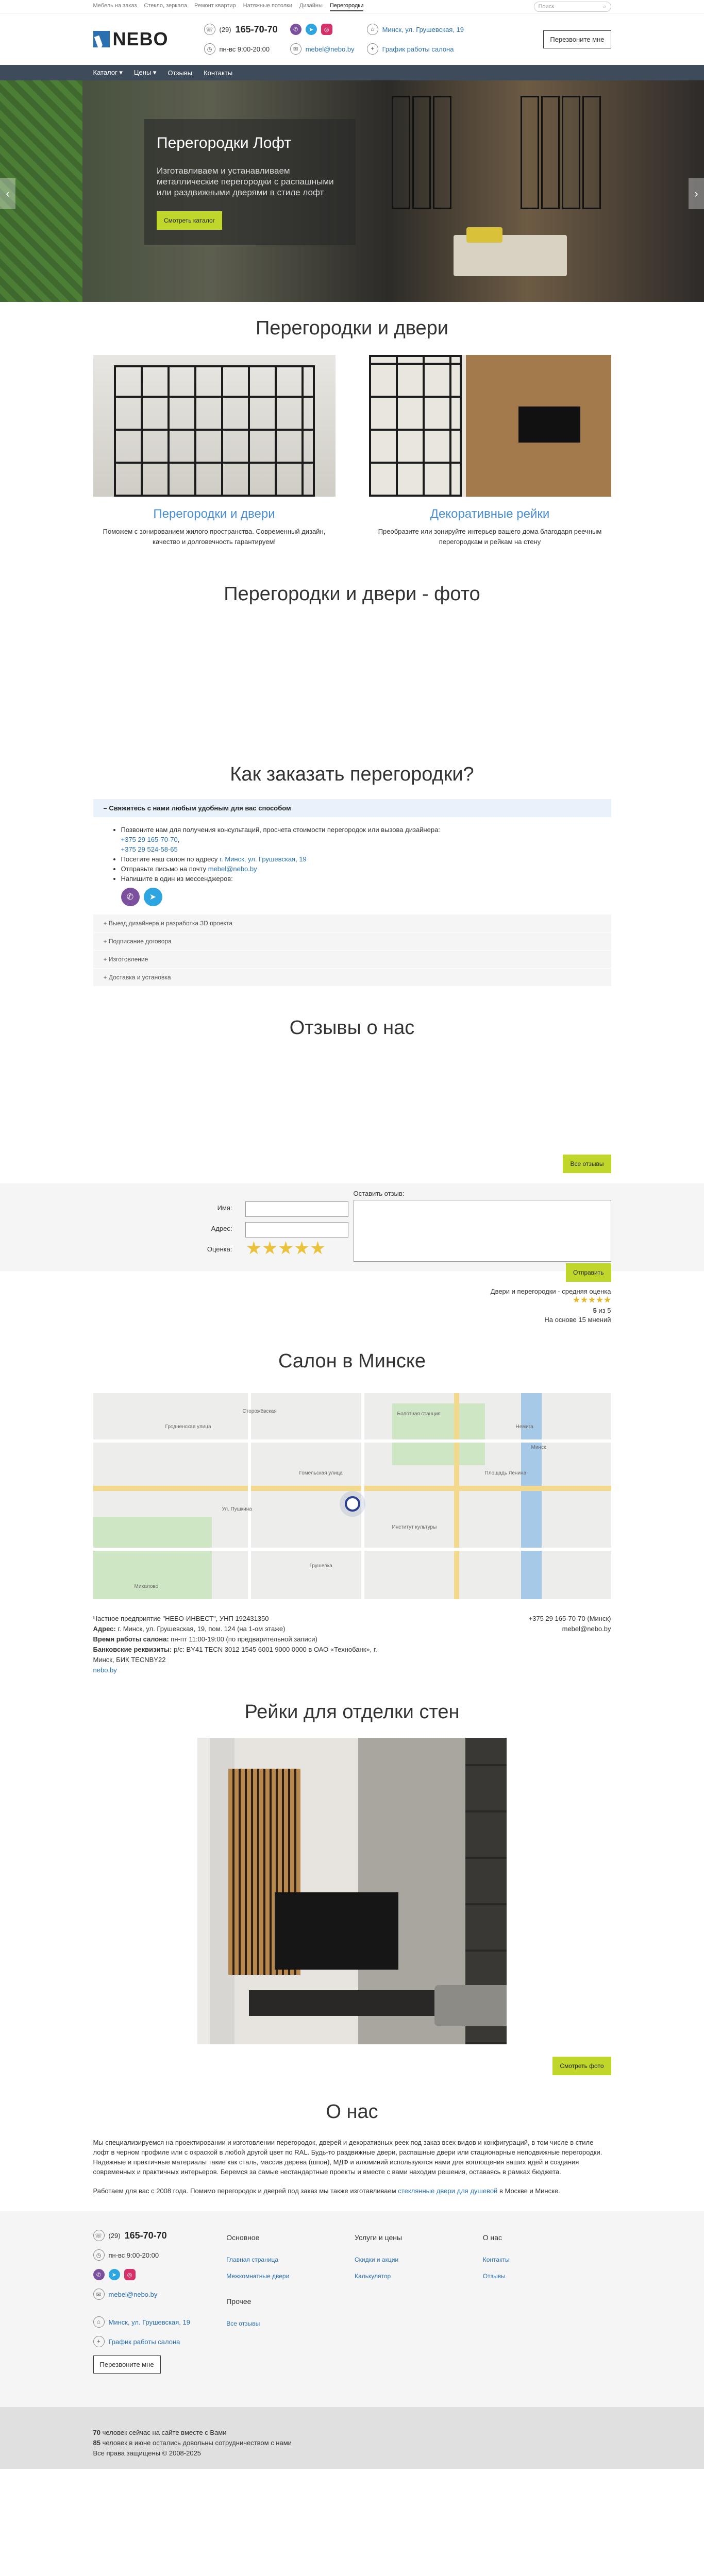 The height and width of the screenshot is (2576, 704). I want to click on card-partitions-title: Перегородки и двери, so click(214, 514).